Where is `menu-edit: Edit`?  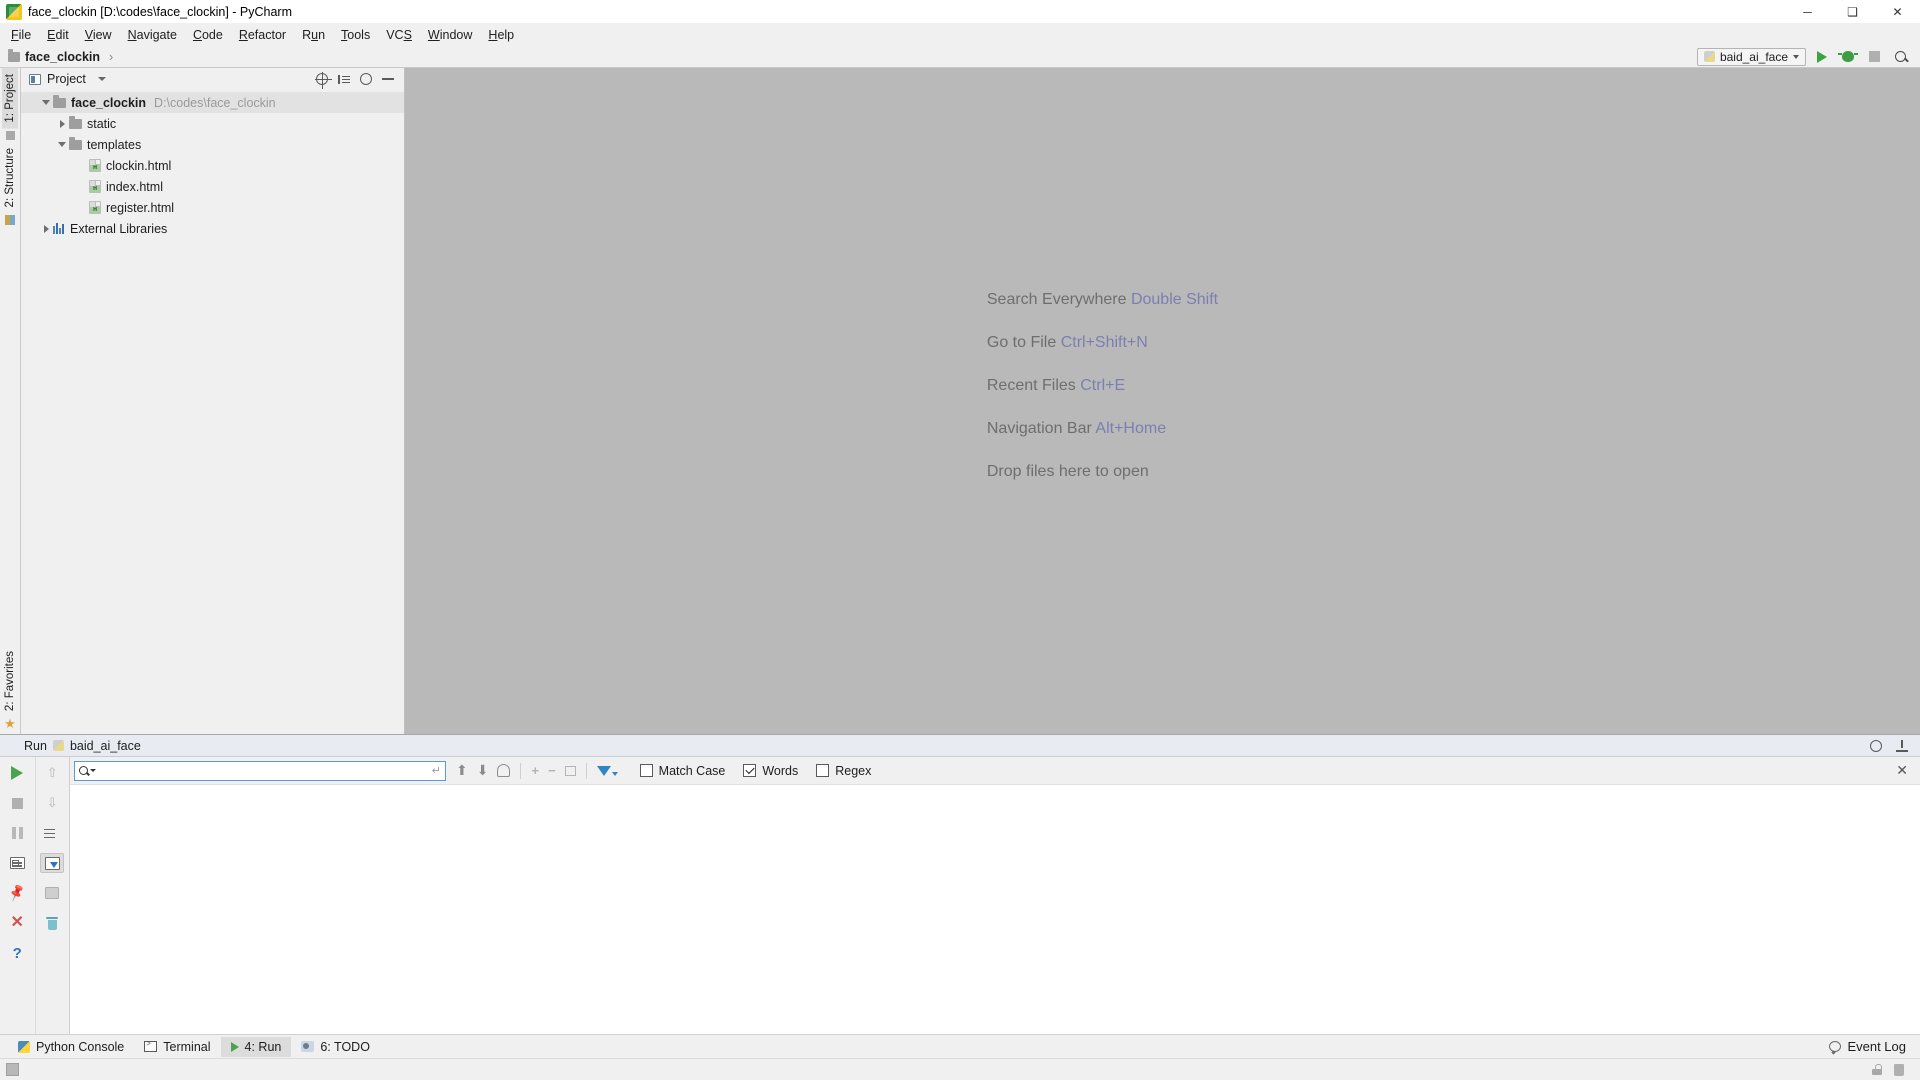 menu-edit: Edit is located at coordinates (58, 35).